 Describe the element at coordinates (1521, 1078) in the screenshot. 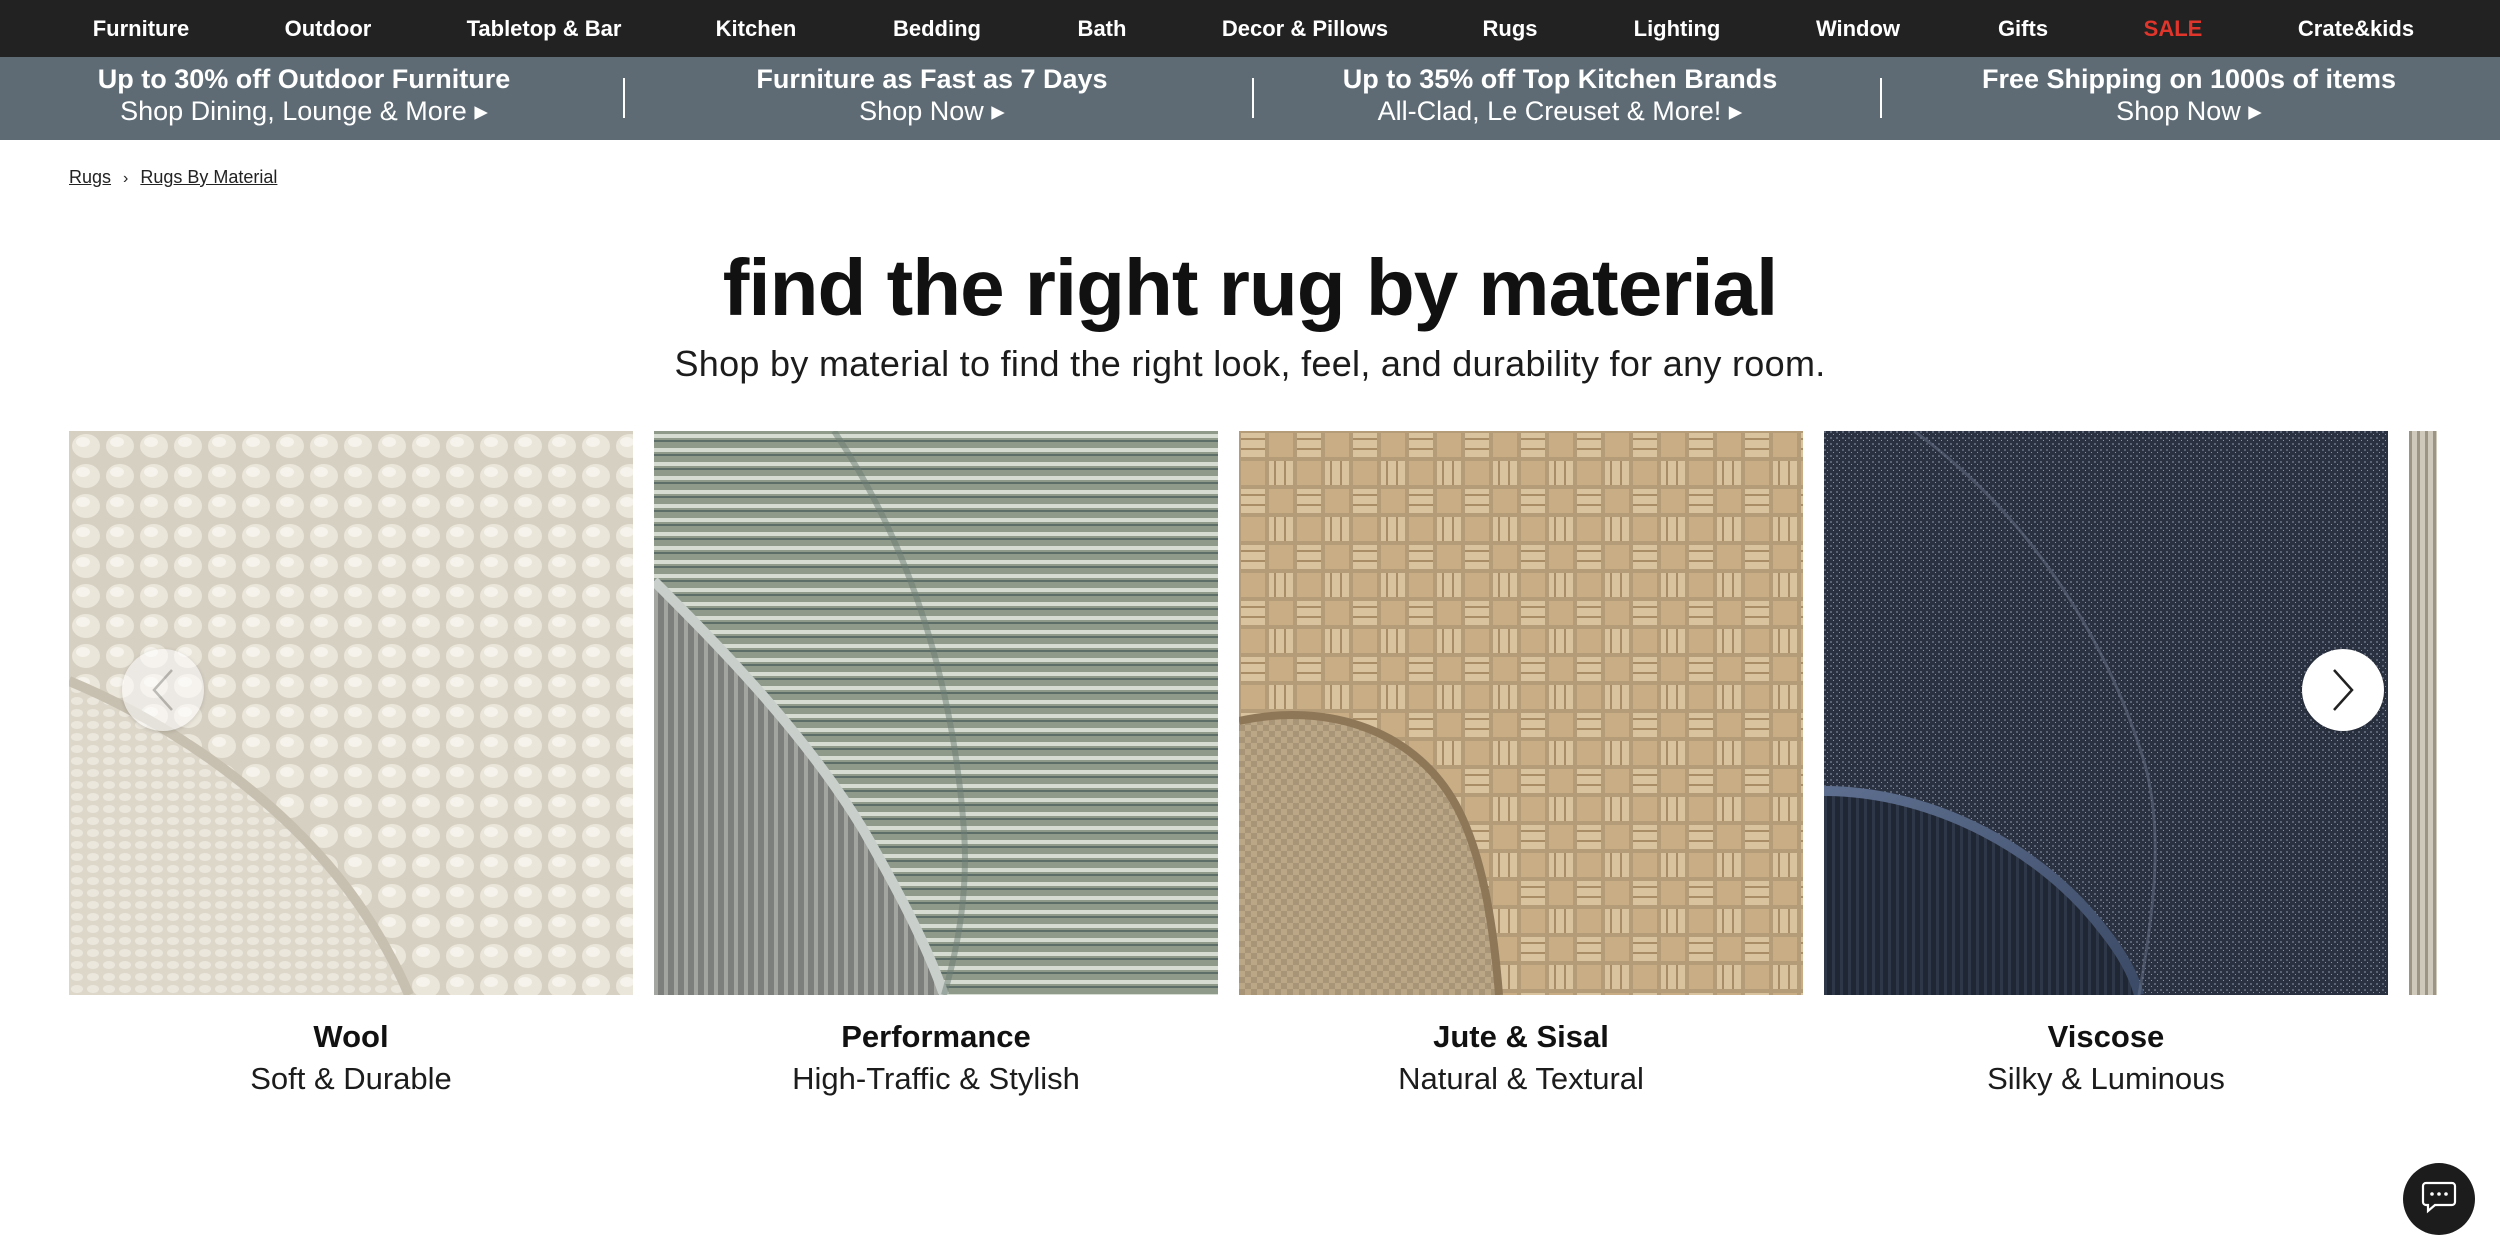

I see `category-description: Natural & Textural` at that location.